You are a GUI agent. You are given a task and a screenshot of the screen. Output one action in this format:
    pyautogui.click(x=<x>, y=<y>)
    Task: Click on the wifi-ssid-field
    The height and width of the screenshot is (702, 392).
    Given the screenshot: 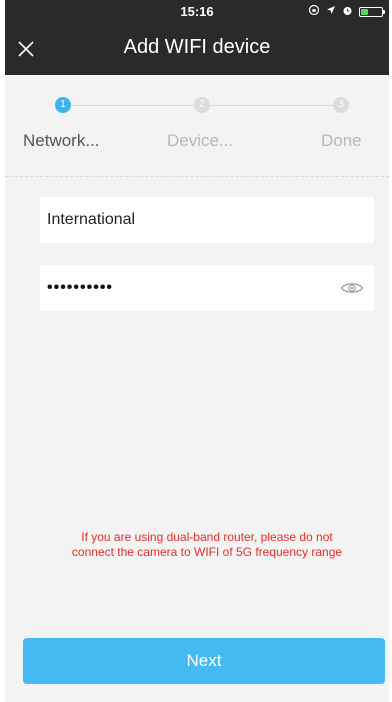 What is the action you would take?
    pyautogui.click(x=207, y=220)
    